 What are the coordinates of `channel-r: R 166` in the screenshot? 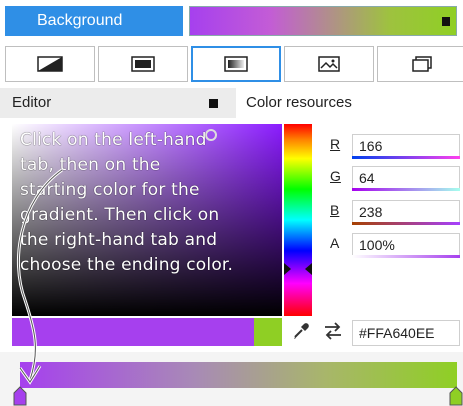 It's located at (395, 146).